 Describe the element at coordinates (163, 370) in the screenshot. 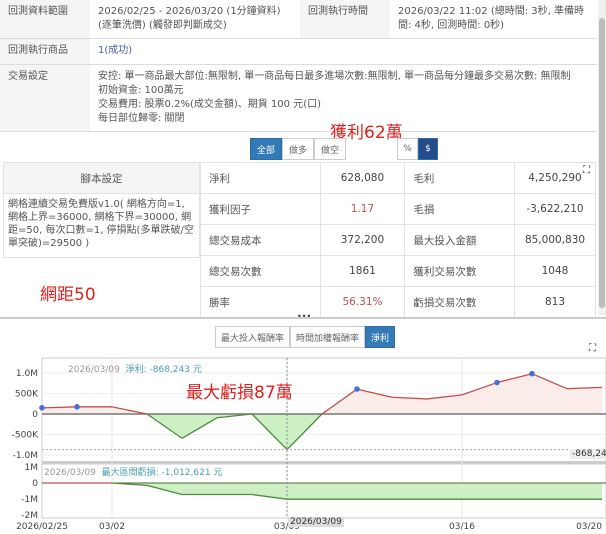

I see `tooltip-value: 淨利: -868,243 元` at that location.